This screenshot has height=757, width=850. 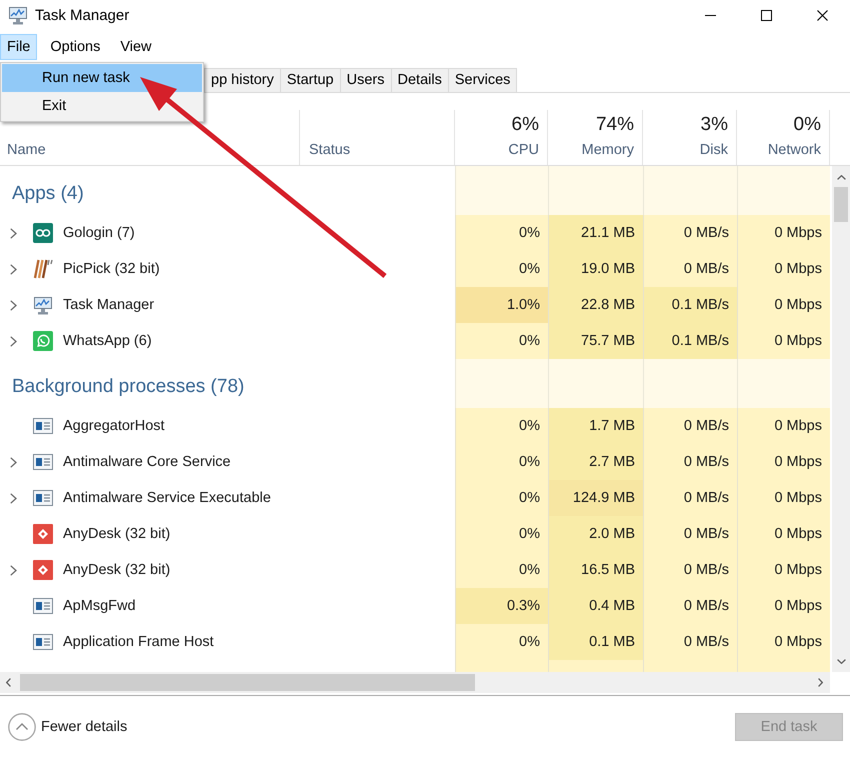 What do you see at coordinates (366, 80) in the screenshot?
I see `tab: Users` at bounding box center [366, 80].